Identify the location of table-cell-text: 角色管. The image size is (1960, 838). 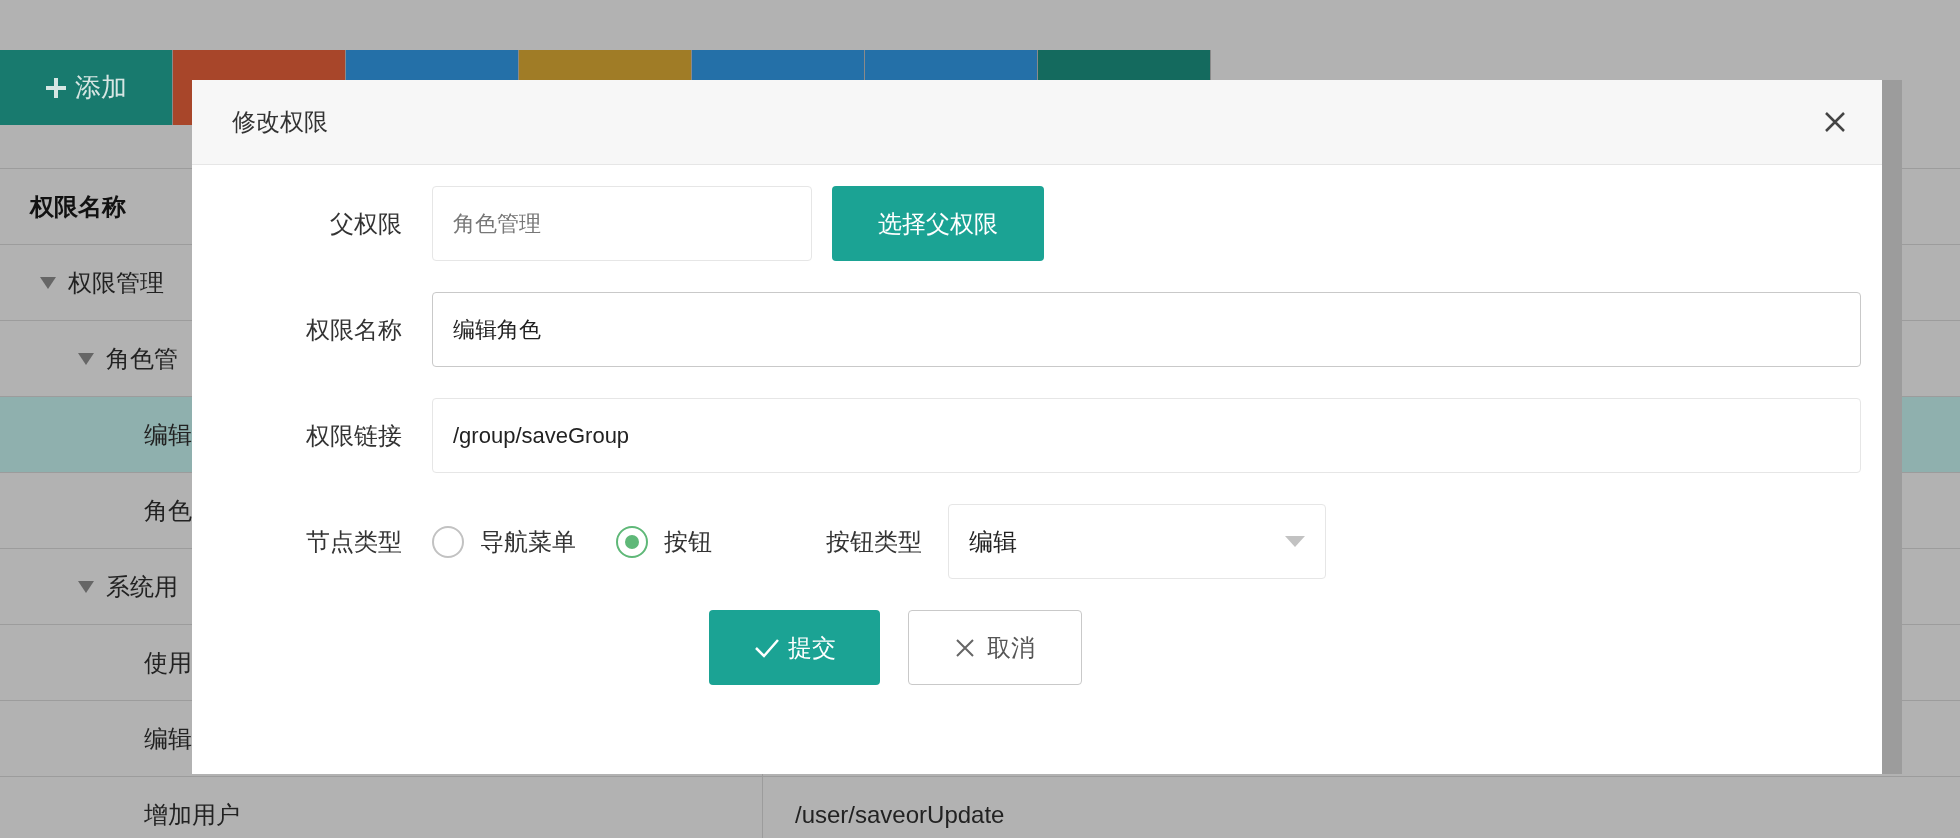
(142, 358).